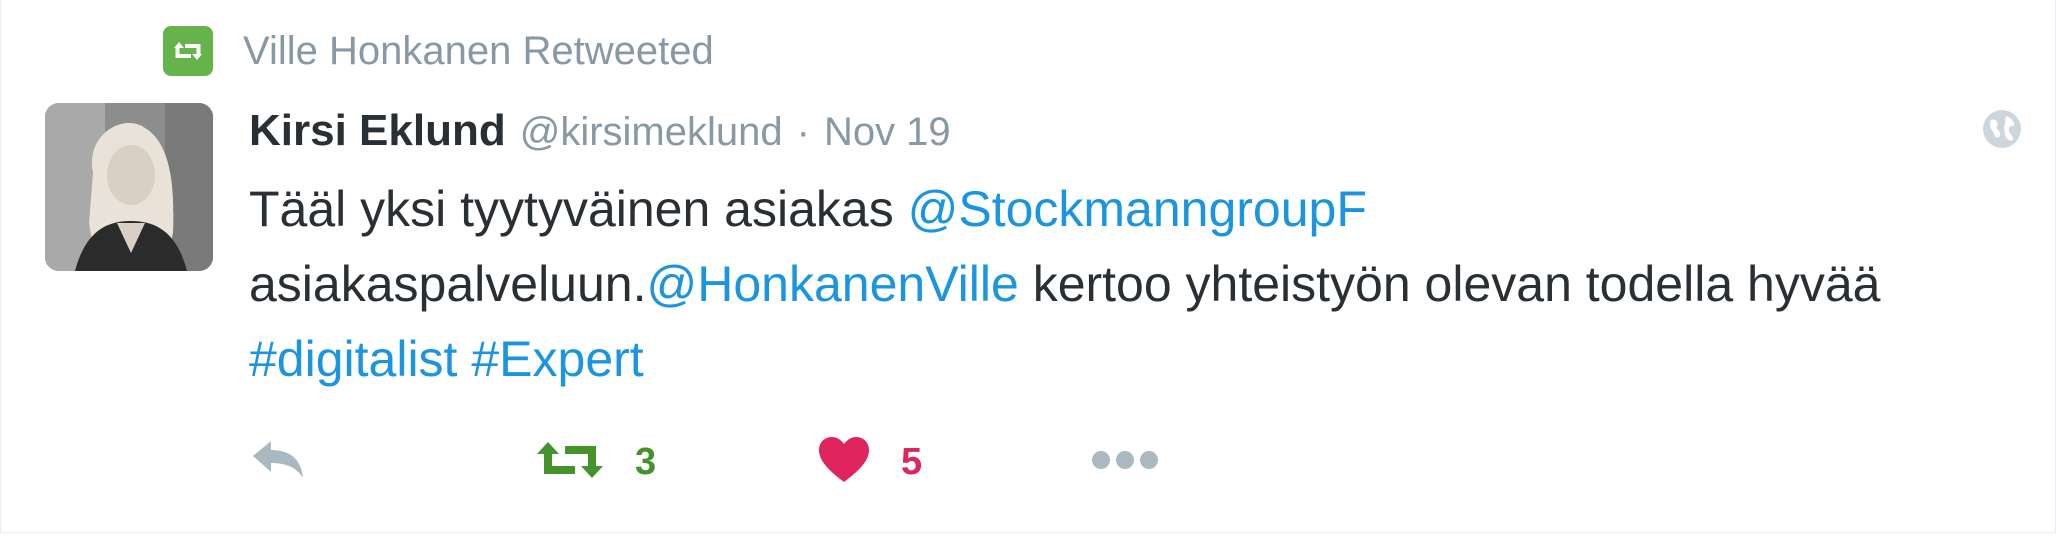  I want to click on tweet-header: Kirsi Eklund @kirsimeklund · Nov 19, so click(600, 131).